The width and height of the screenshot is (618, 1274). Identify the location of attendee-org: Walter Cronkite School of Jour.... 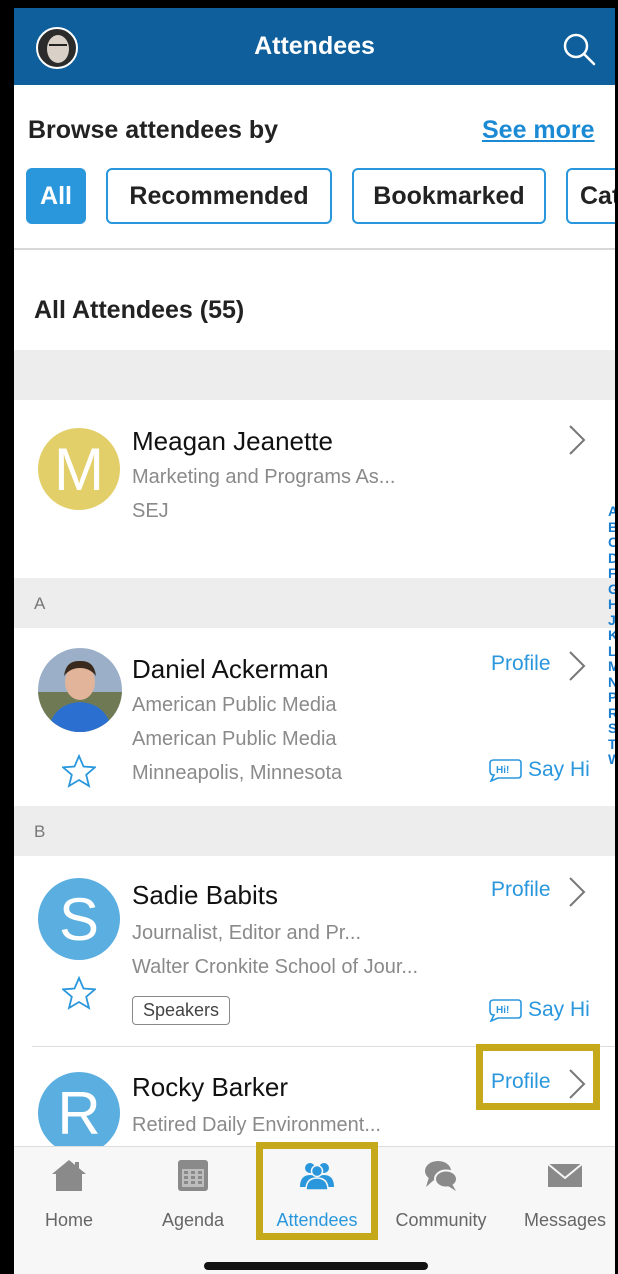
(275, 967).